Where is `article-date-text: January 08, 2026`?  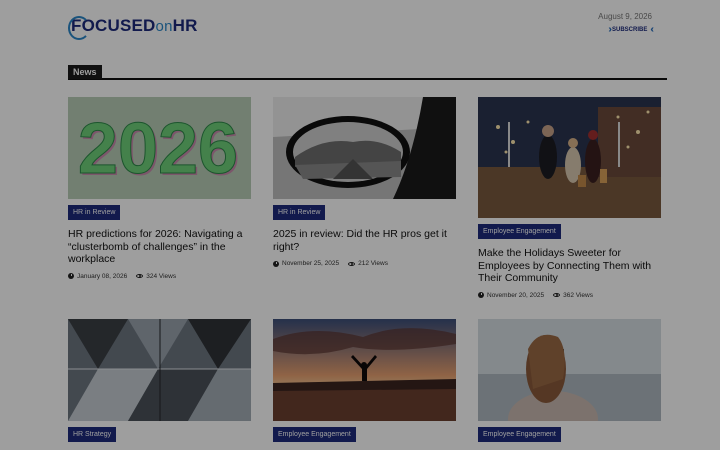
article-date-text: January 08, 2026 is located at coordinates (102, 276).